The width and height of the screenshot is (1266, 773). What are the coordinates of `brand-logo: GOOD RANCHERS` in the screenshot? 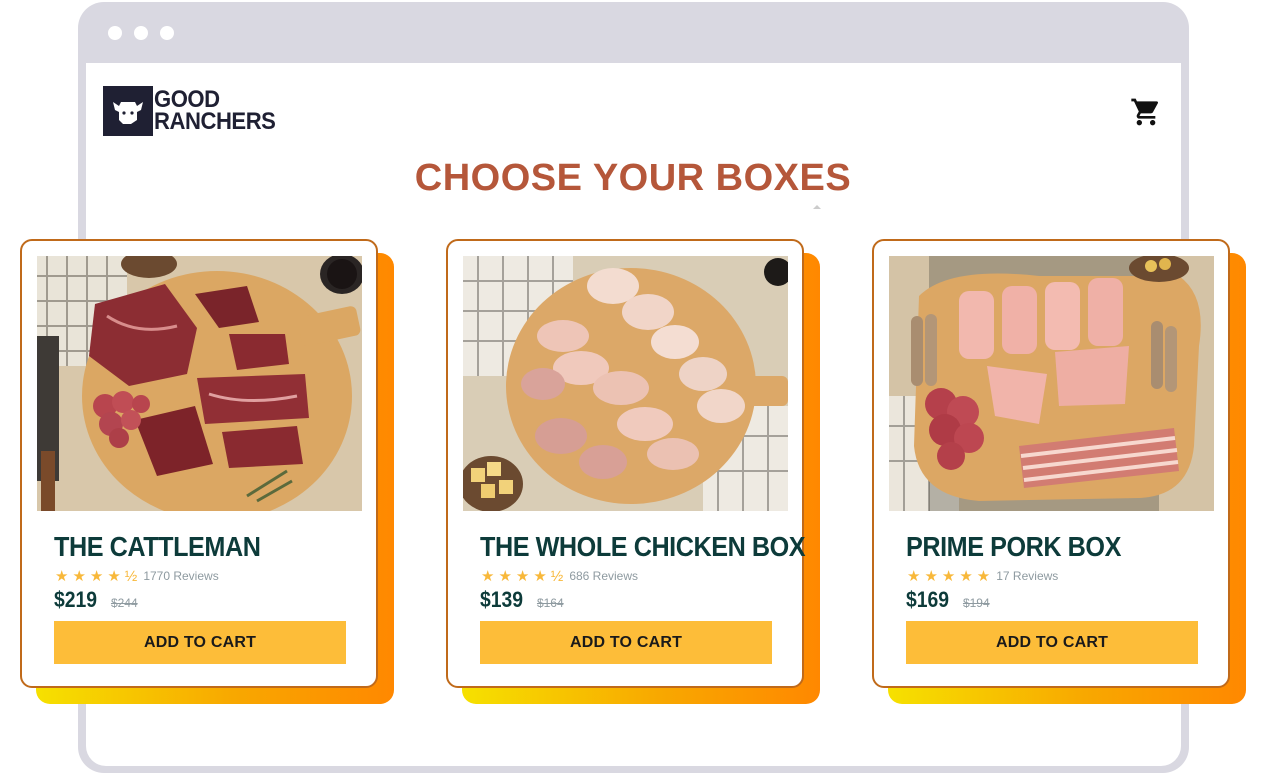 It's located at (194, 111).